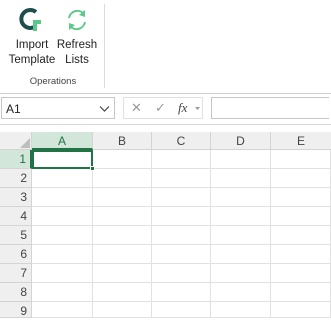 This screenshot has width=331, height=320. I want to click on cell-c1, so click(181, 159).